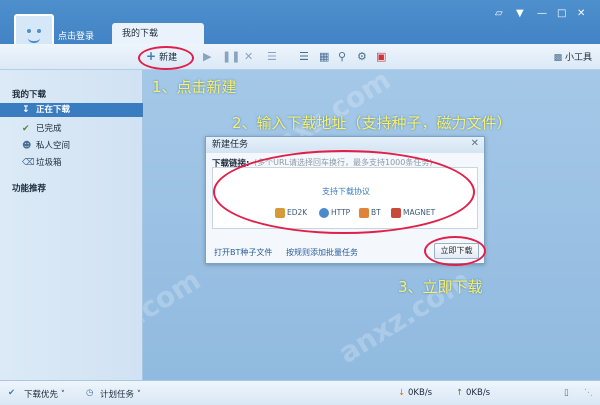 The width and height of the screenshot is (600, 405). Describe the element at coordinates (29, 189) in the screenshot. I see `sidebar-section-recommend: 功能推荐` at that location.